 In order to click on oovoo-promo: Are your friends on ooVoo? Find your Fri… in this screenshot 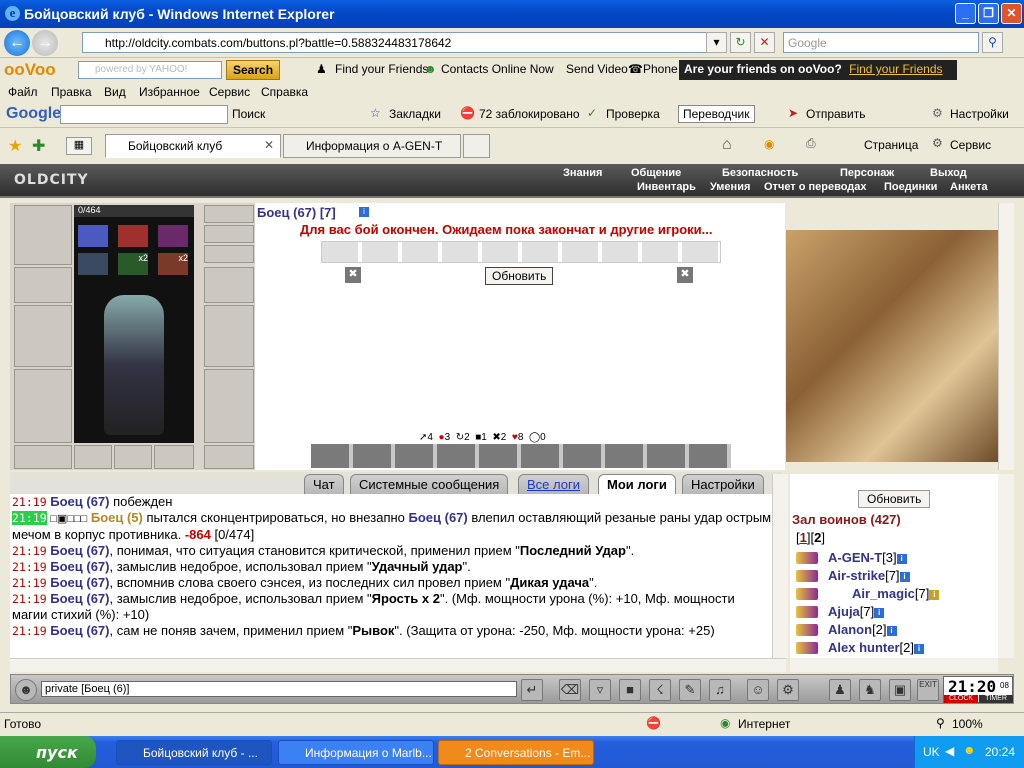, I will do `click(818, 70)`.